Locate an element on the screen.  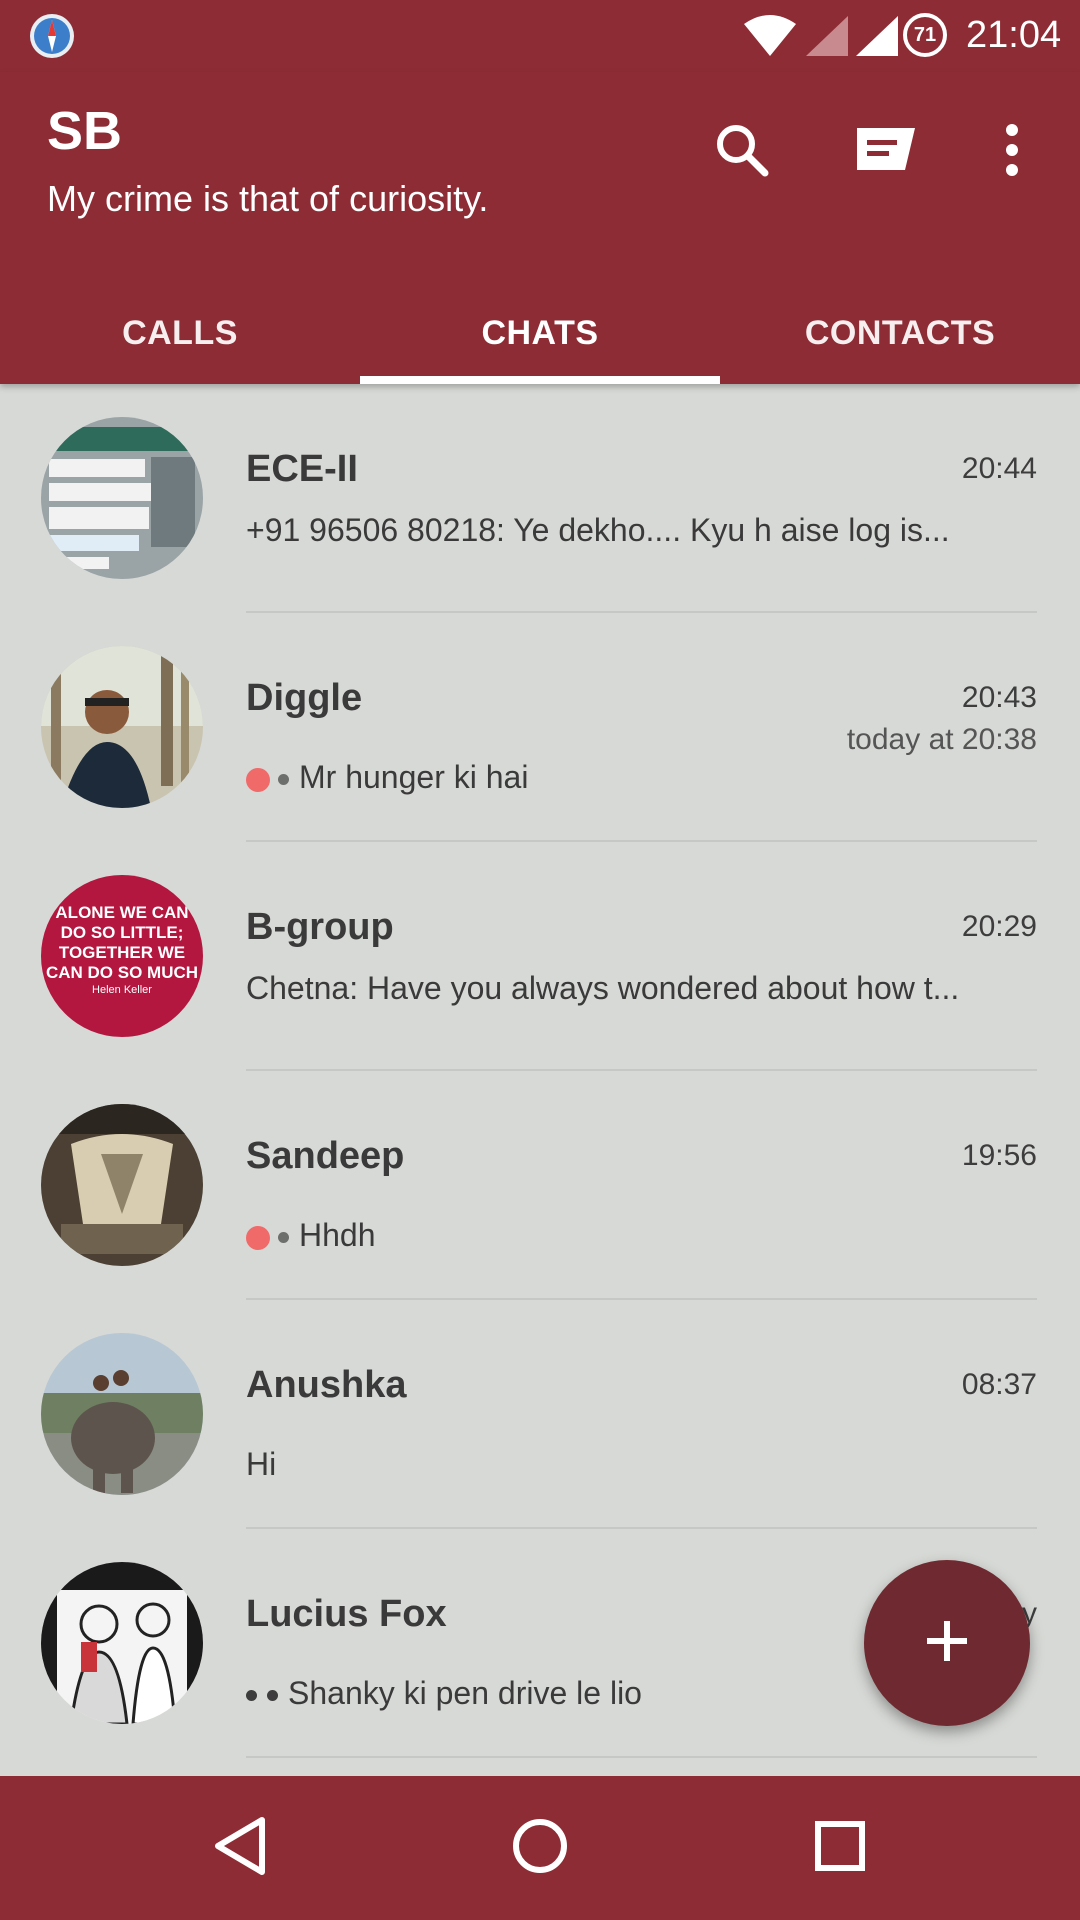
chat-name: B-group is located at coordinates (320, 927).